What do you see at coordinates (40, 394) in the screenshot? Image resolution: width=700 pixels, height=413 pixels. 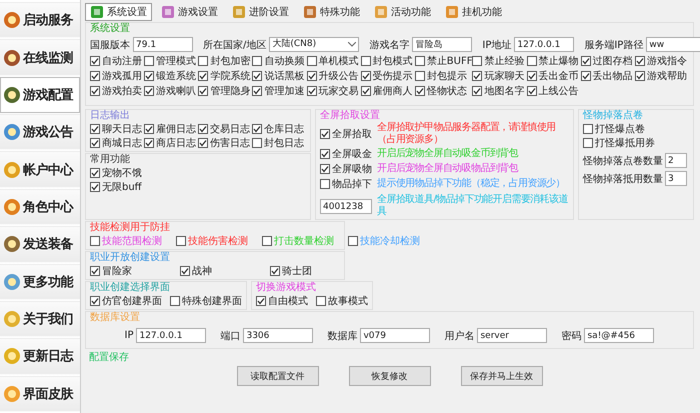 I see `sidebar-item: 界面皮肤` at bounding box center [40, 394].